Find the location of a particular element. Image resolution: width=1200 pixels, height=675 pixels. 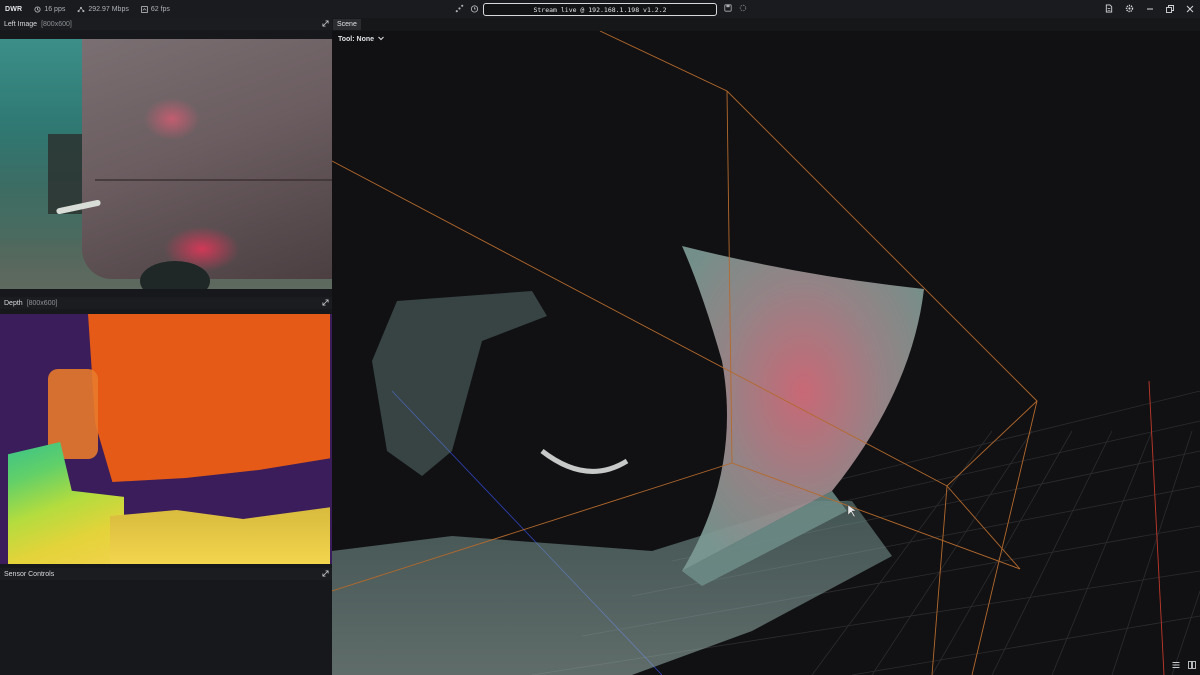

stream-status-text: Stream live @ 192.168.1.198 v1.2.2 is located at coordinates (600, 9).